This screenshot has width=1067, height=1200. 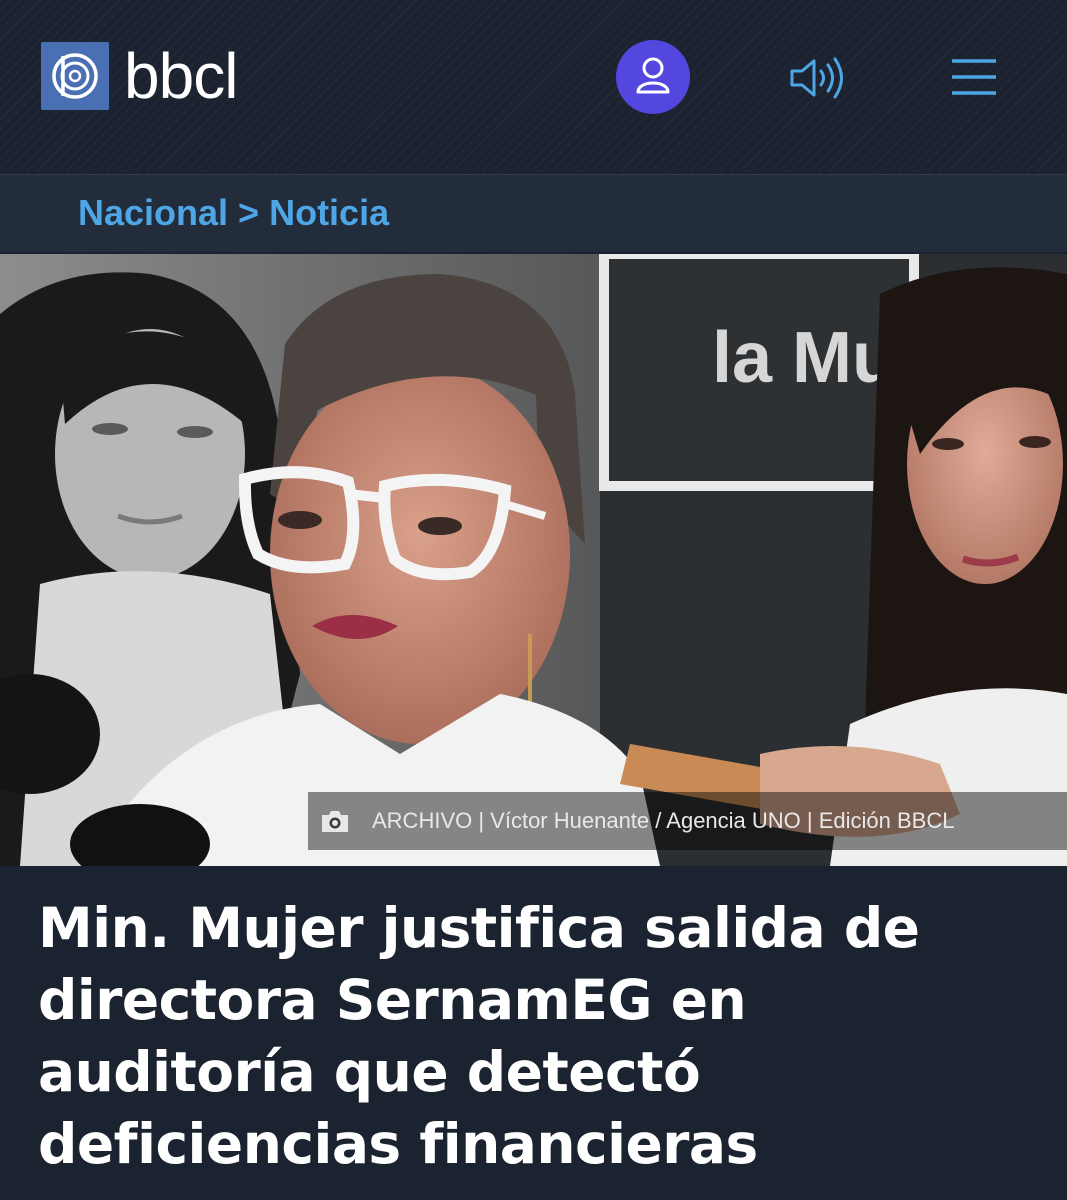 I want to click on background-sign-text: la Mu, so click(x=804, y=358).